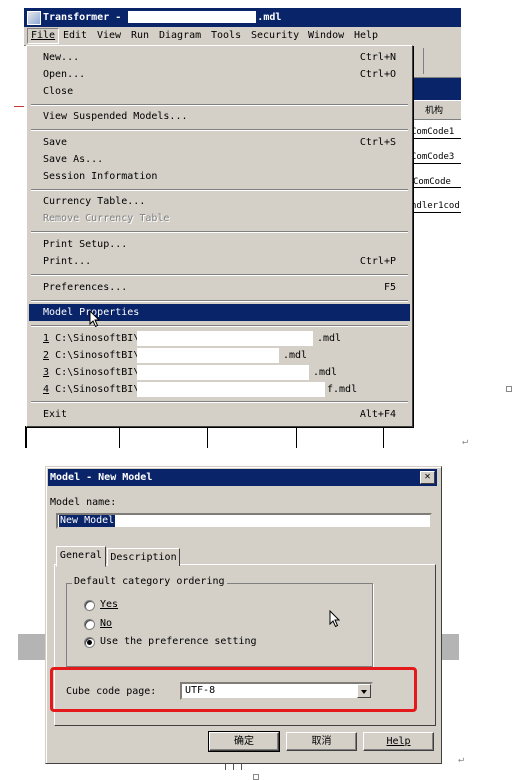 This screenshot has height=780, width=512. What do you see at coordinates (83, 502) in the screenshot?
I see `model-name-label: Model name:` at bounding box center [83, 502].